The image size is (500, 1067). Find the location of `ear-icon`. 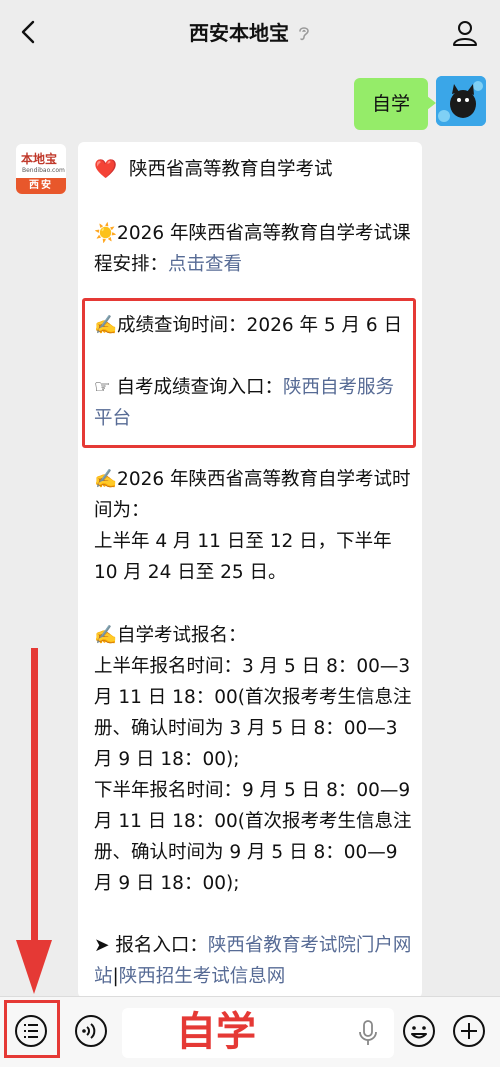

ear-icon is located at coordinates (304, 34).